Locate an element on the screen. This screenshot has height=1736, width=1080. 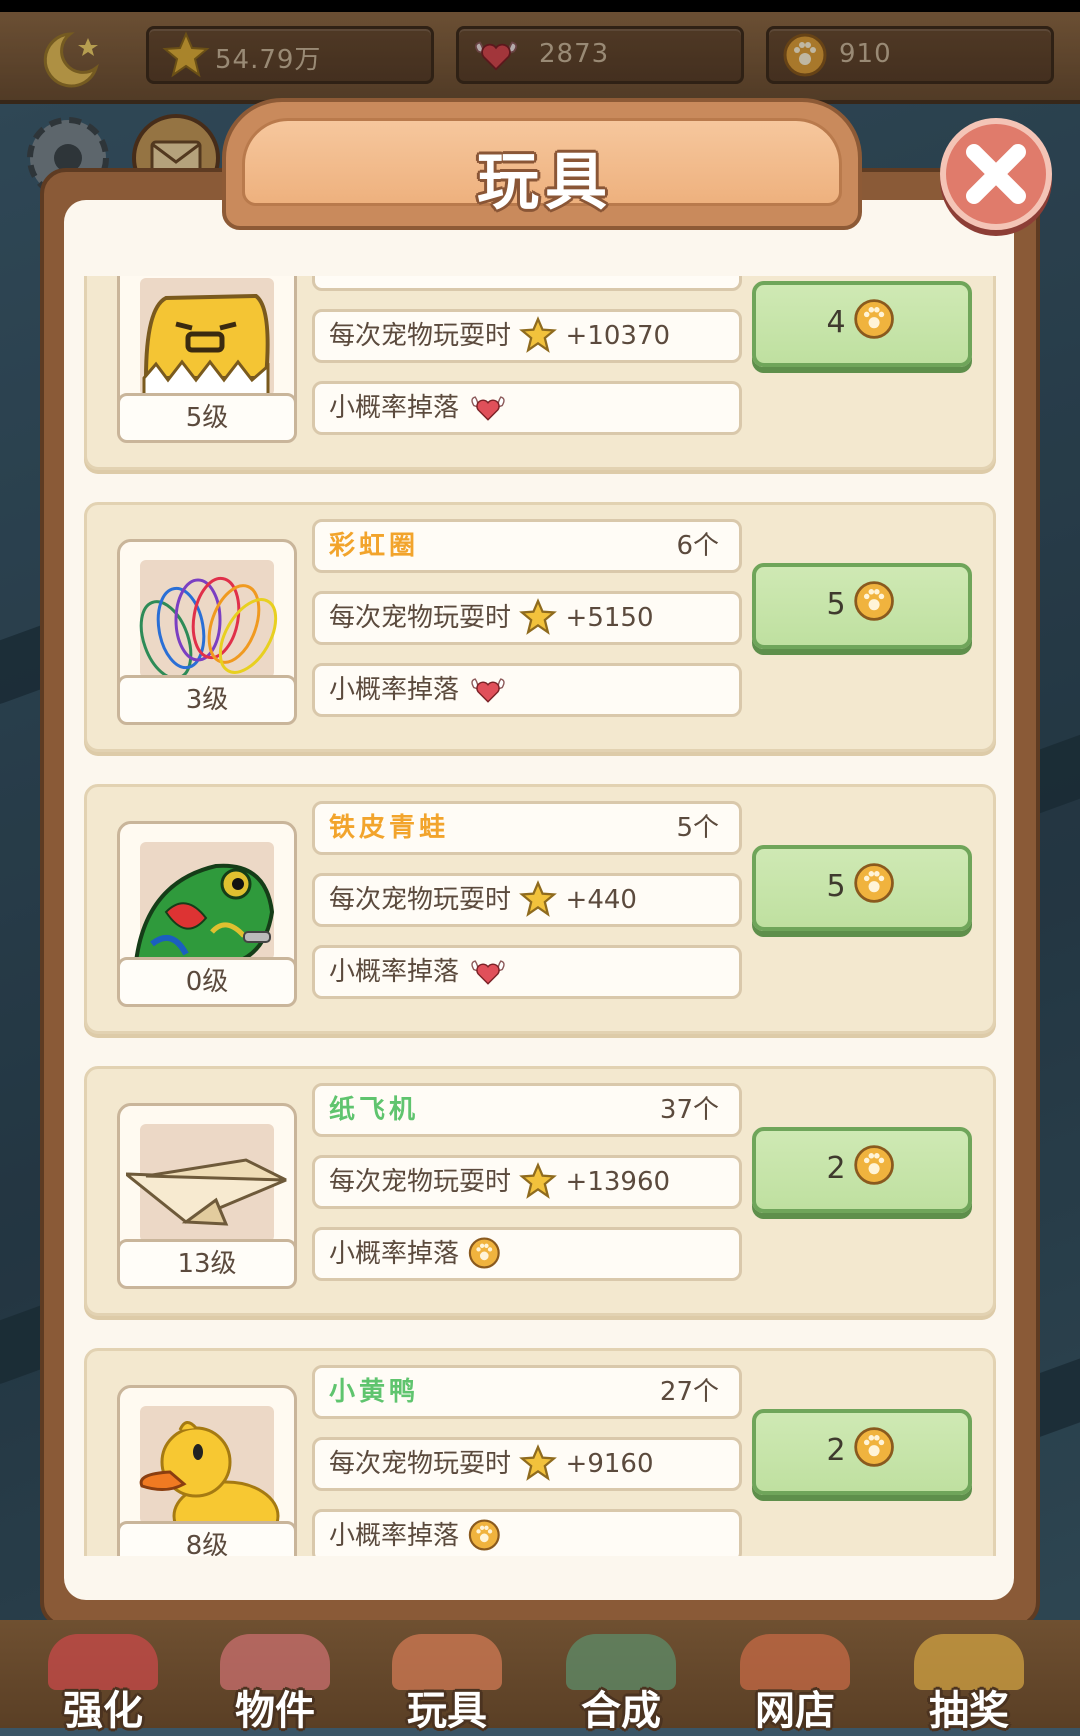
nav-shop: 网店 is located at coordinates (795, 1684).